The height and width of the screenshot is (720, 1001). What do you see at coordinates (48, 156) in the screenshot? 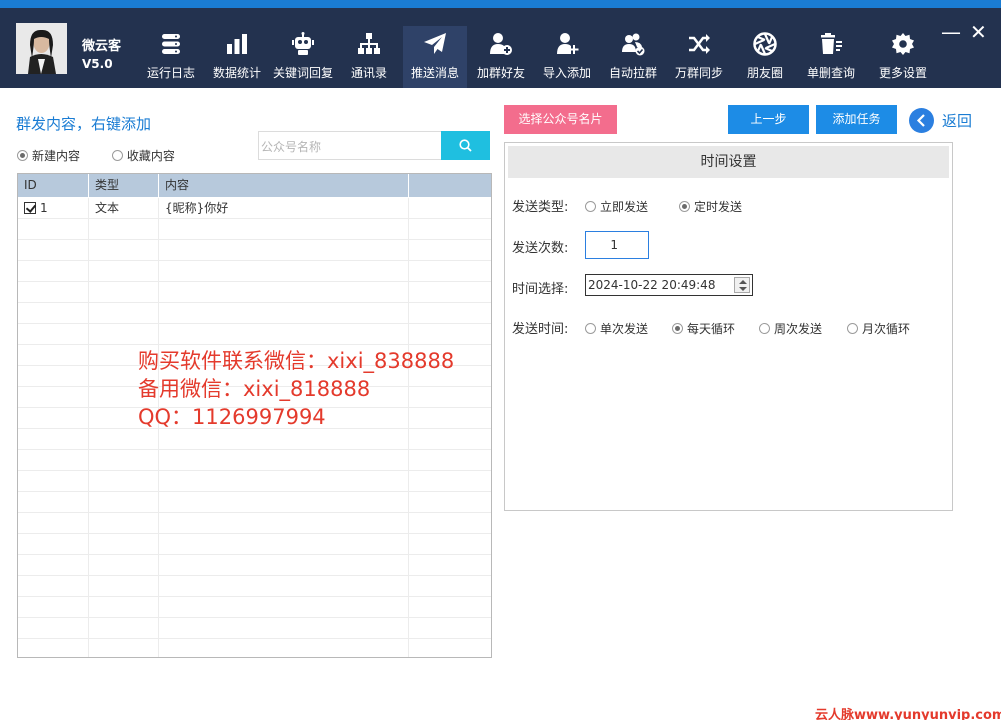
I see `radio-new-content: 新建内容` at bounding box center [48, 156].